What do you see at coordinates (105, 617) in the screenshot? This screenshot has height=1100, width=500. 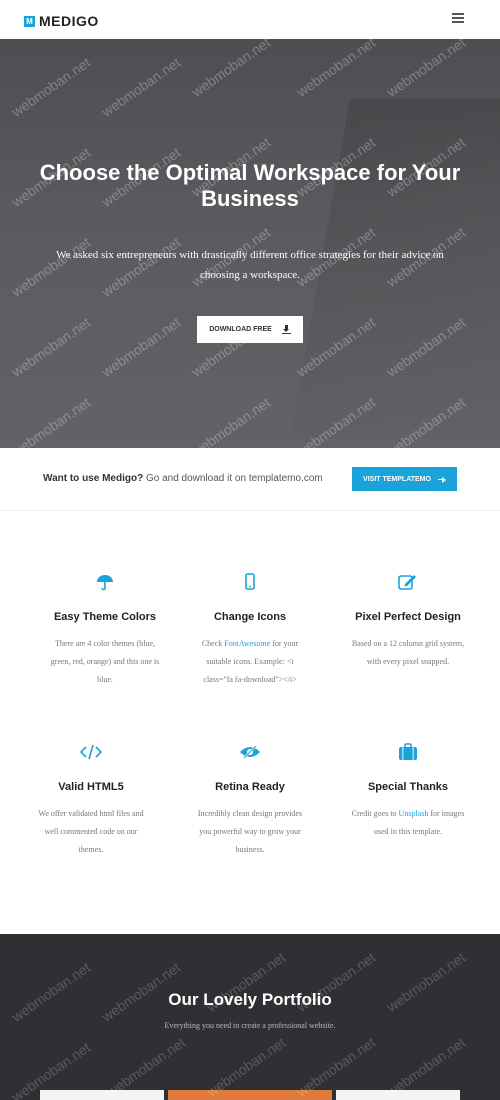 I see `feature-title: Easy Theme Colors` at bounding box center [105, 617].